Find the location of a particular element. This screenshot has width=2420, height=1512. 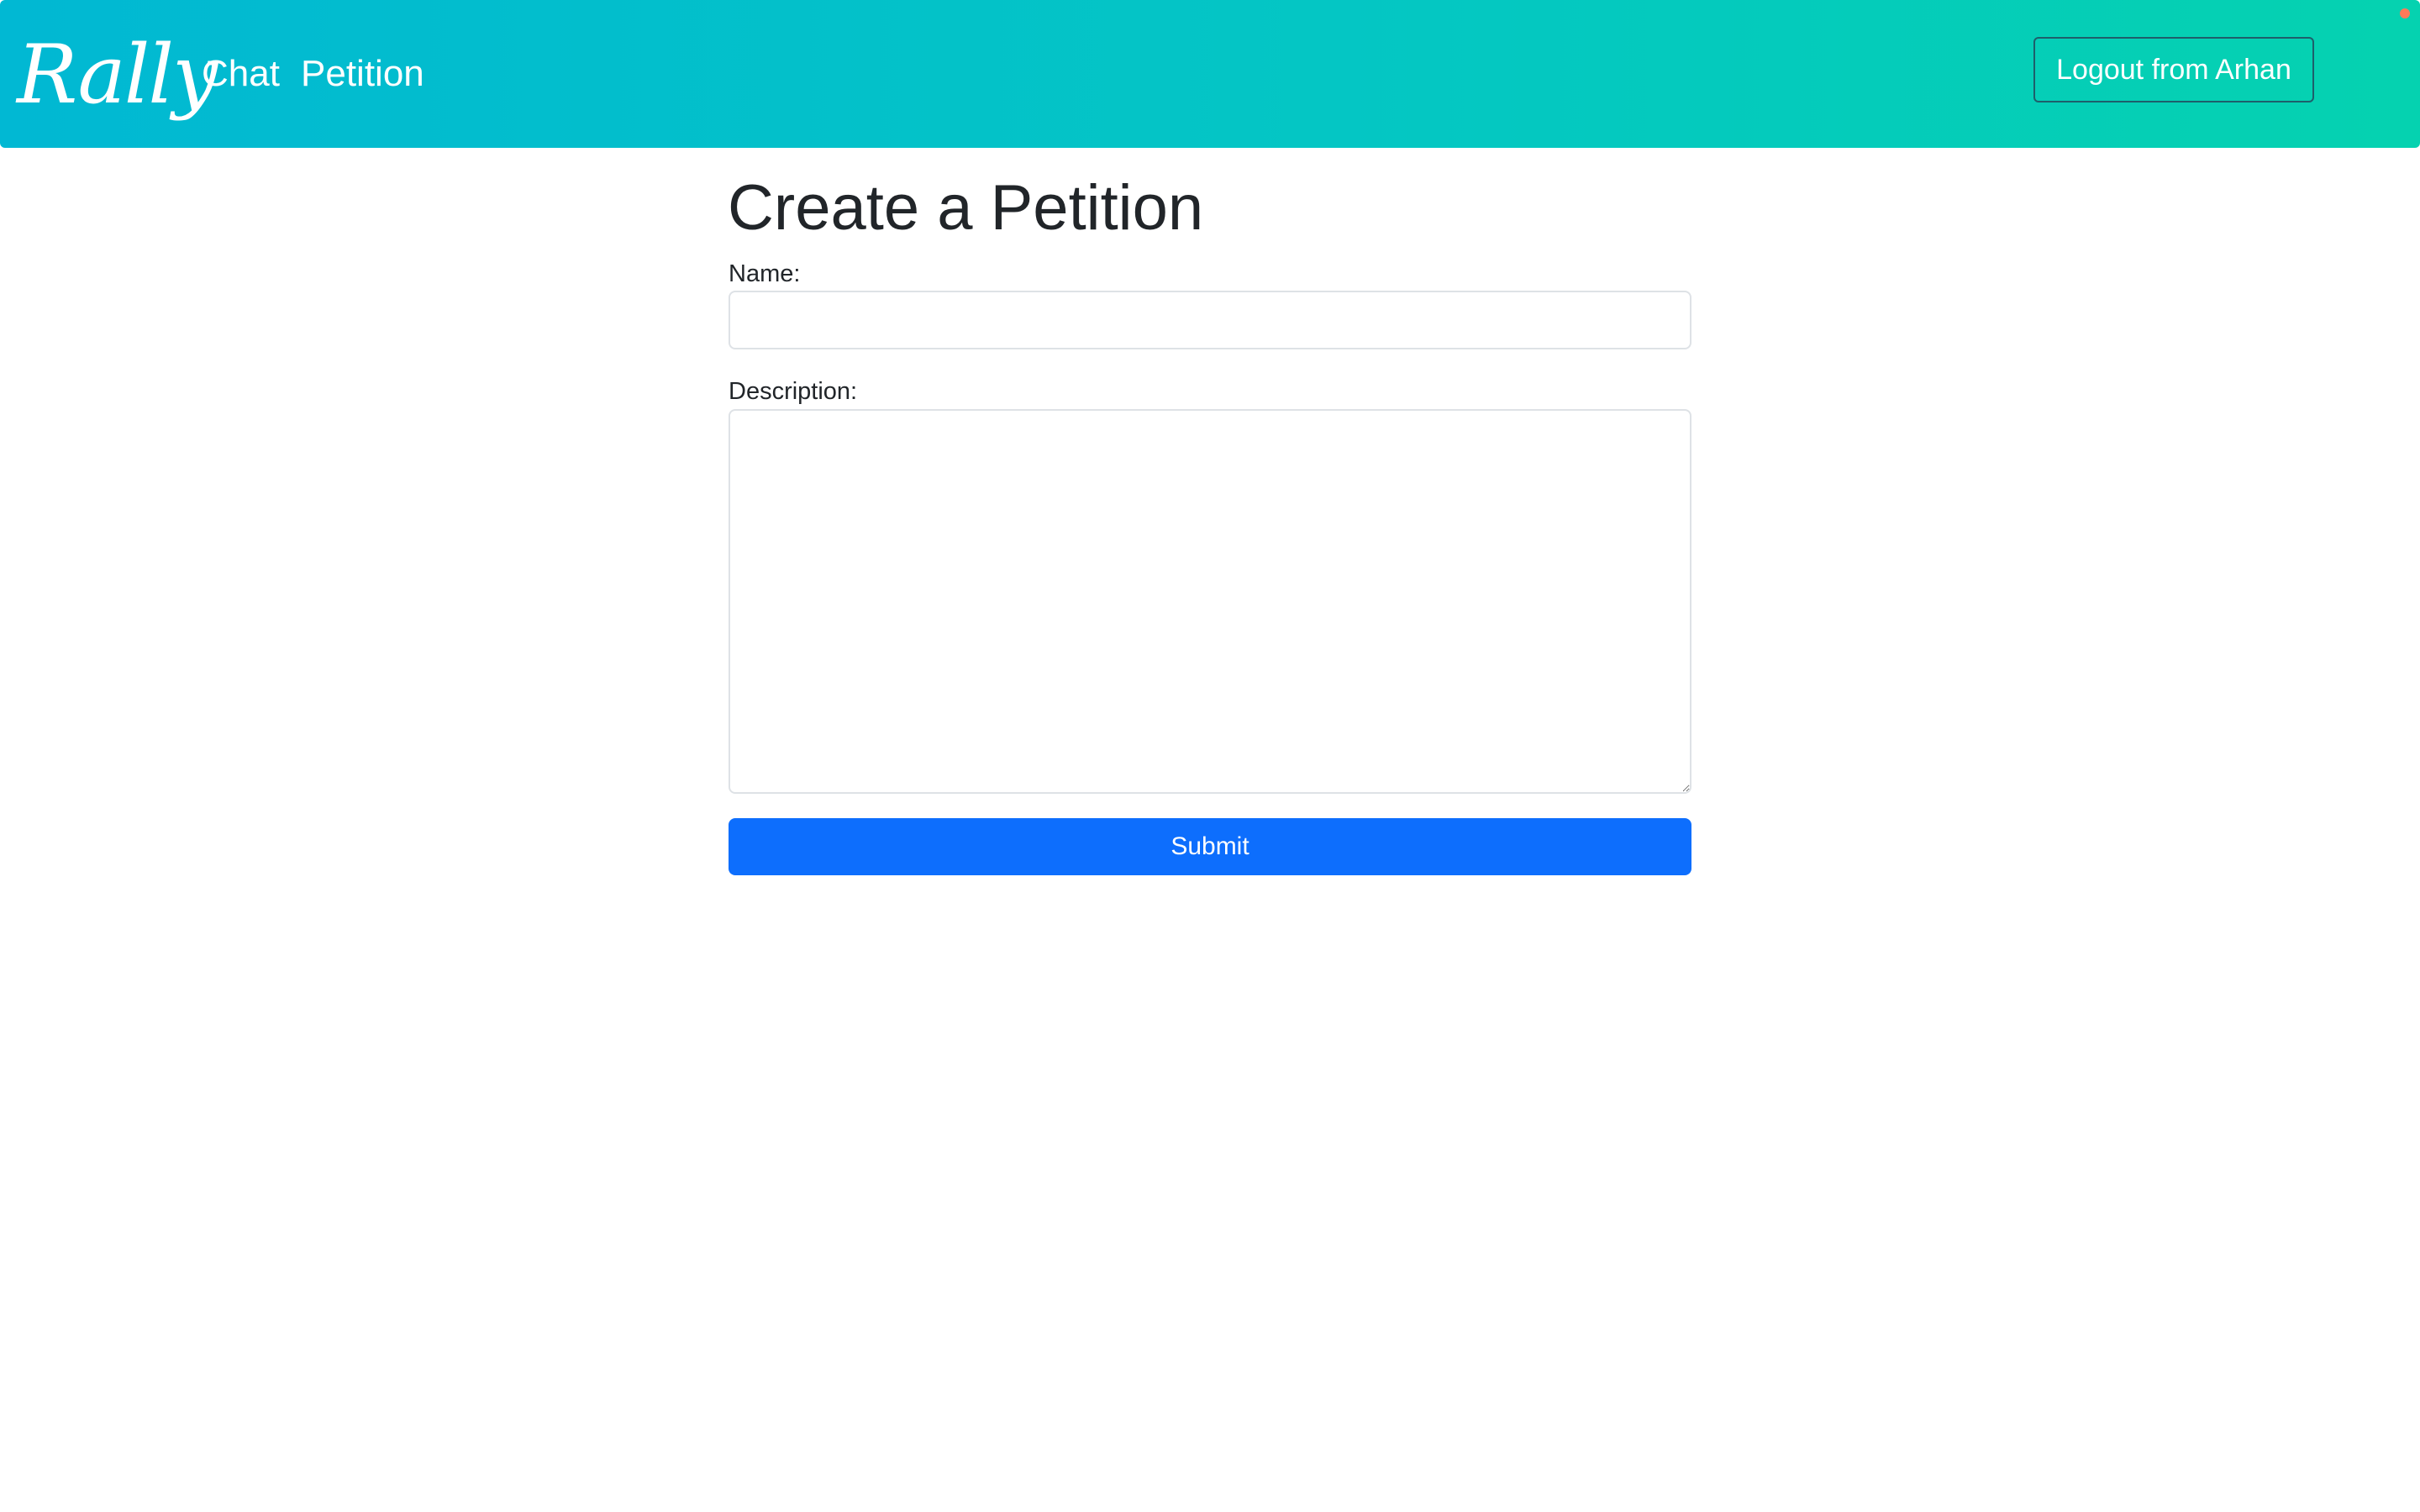

description-textarea is located at coordinates (1210, 601).